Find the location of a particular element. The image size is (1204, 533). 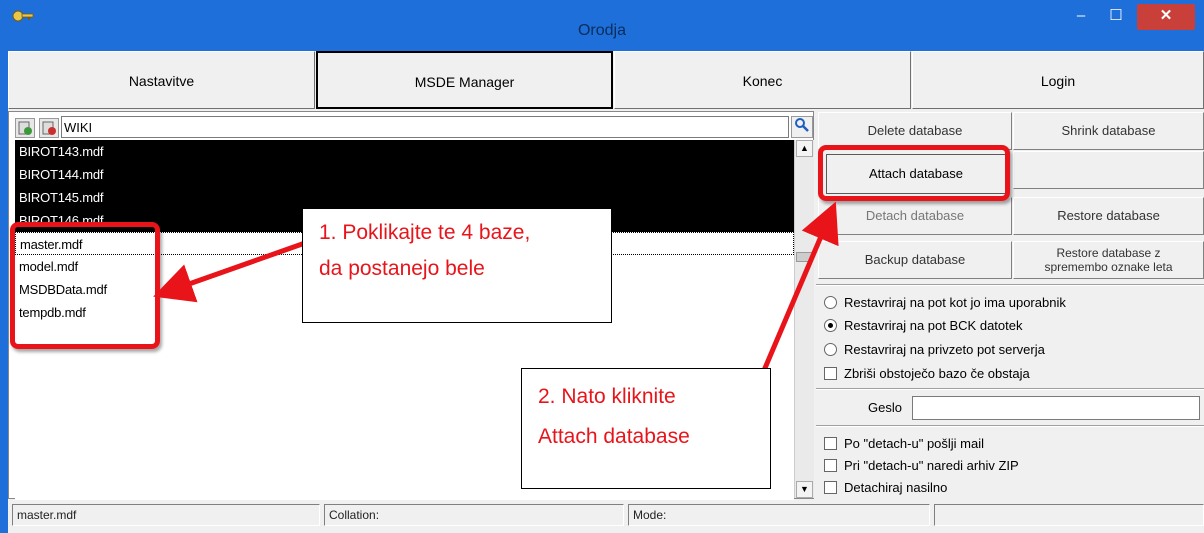

note1-line1: 1. Poklikajte te 4 baze, is located at coordinates (425, 232).